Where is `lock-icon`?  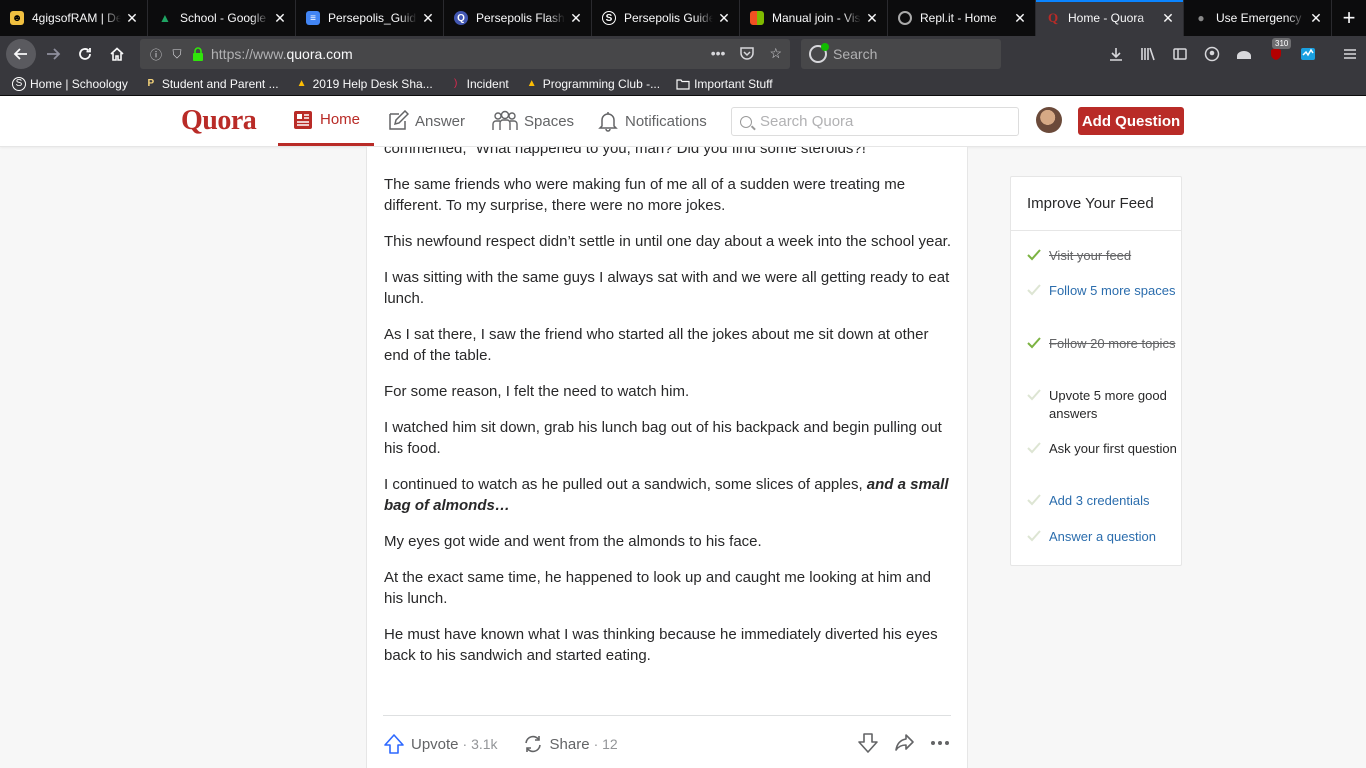 lock-icon is located at coordinates (198, 54).